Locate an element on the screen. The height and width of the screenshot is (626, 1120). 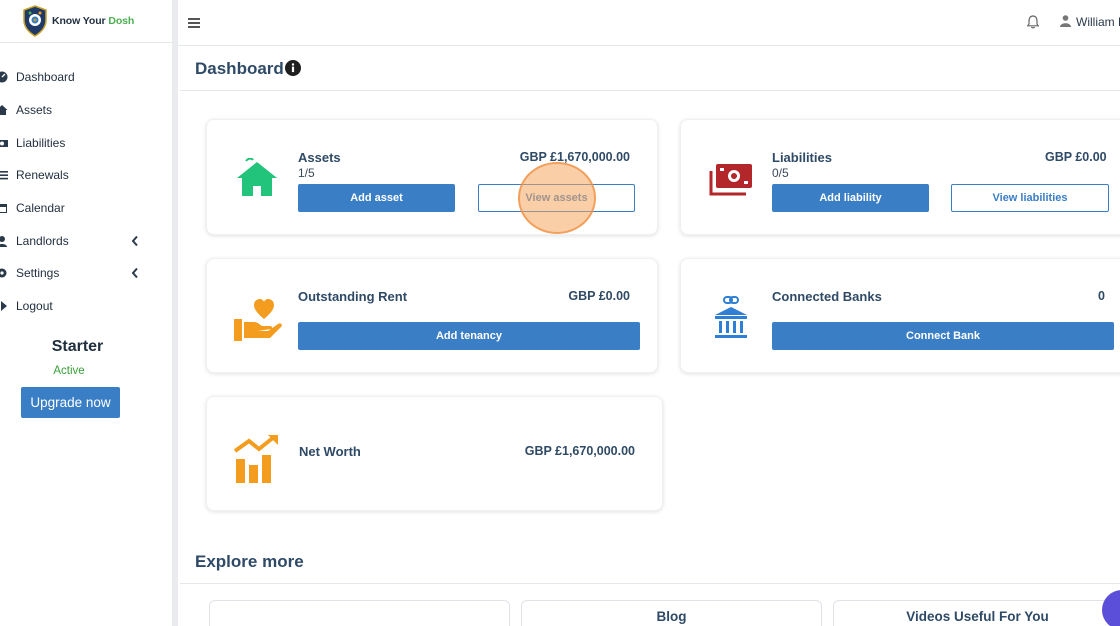
sidebar-item-label: Logout is located at coordinates (34, 306).